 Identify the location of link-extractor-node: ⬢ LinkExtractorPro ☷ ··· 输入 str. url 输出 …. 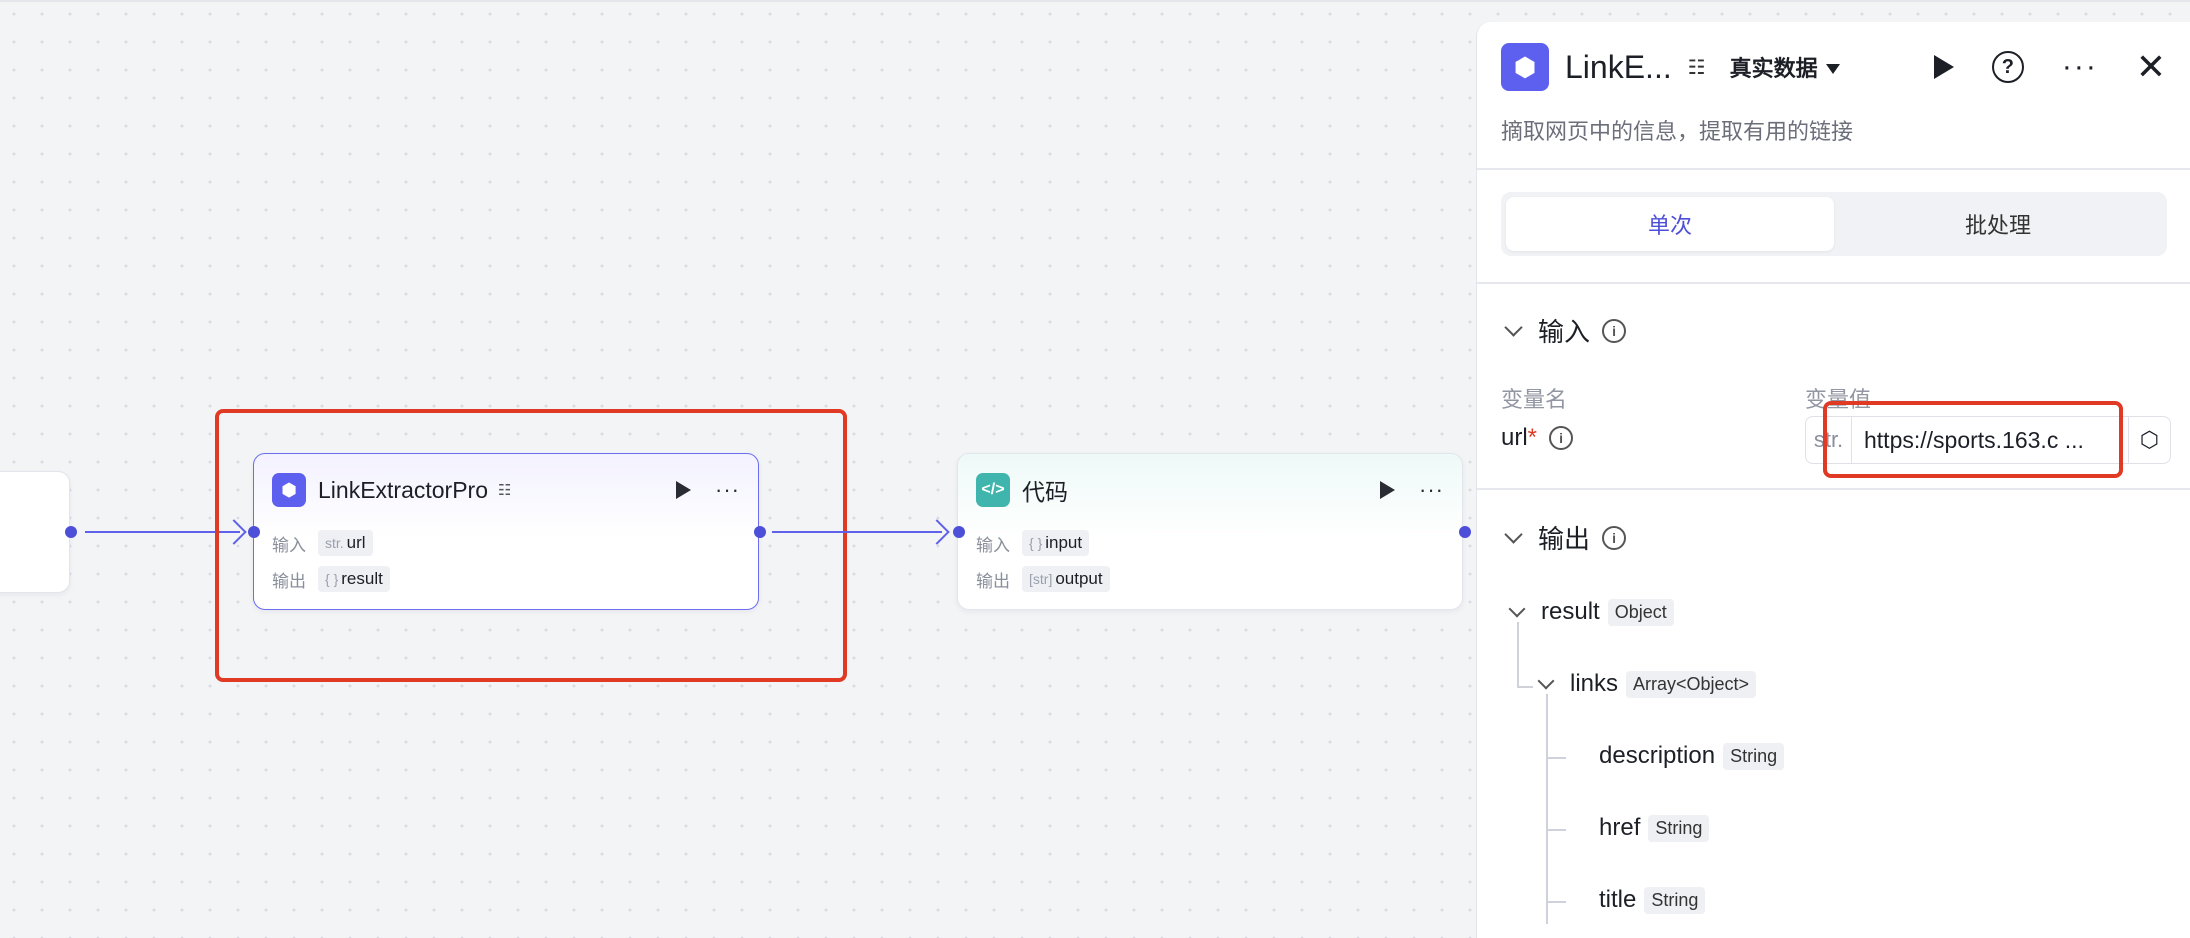
(506, 531).